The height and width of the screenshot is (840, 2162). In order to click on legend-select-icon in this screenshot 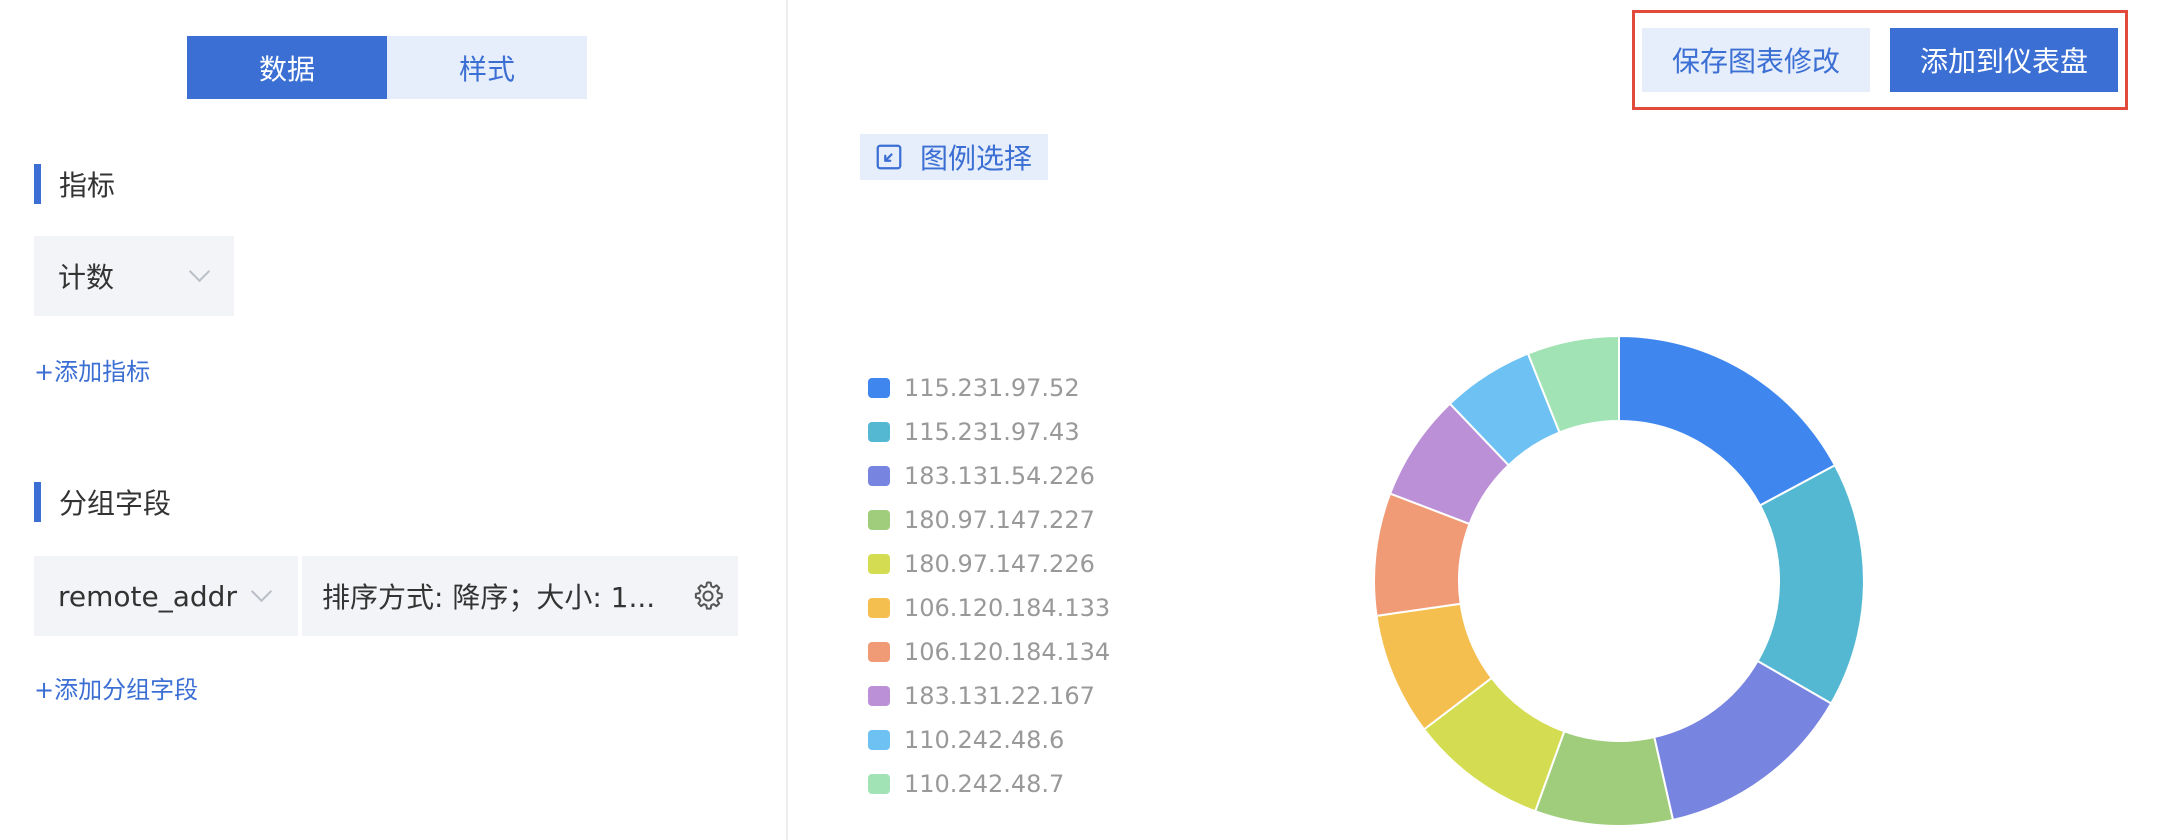, I will do `click(889, 157)`.